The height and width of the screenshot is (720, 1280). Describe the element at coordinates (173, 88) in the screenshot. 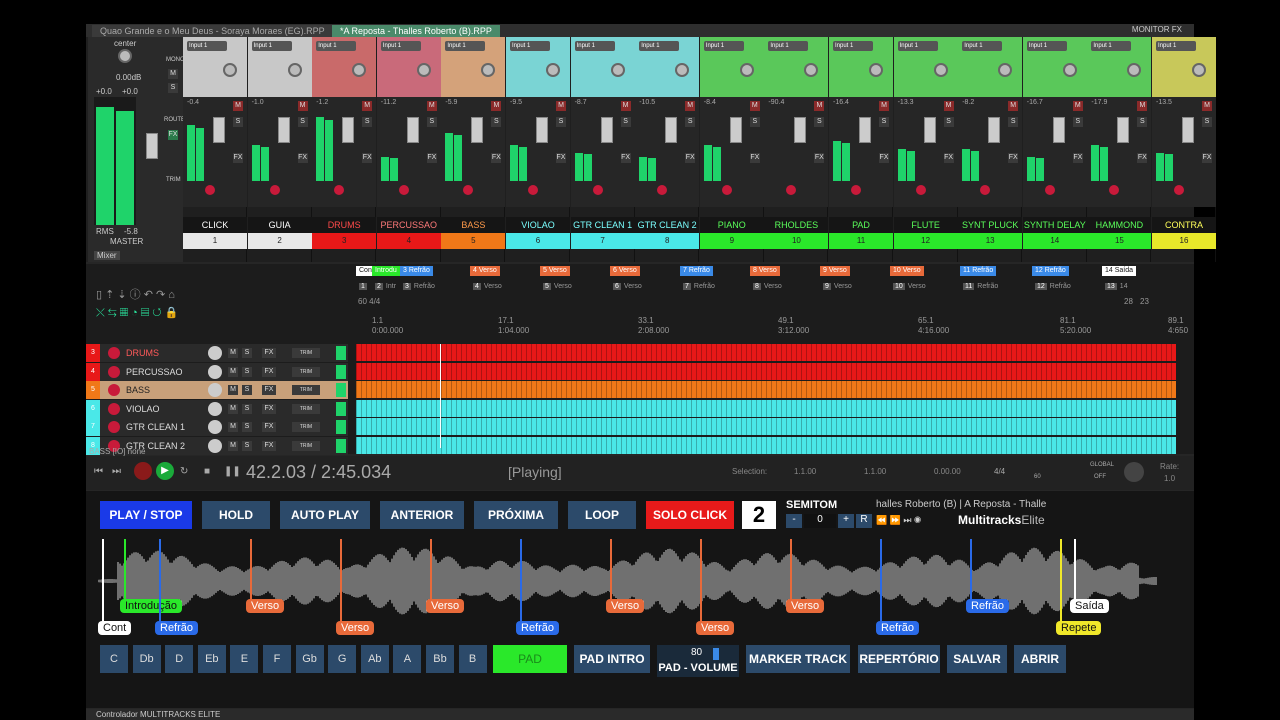

I see `master-solo: S` at that location.